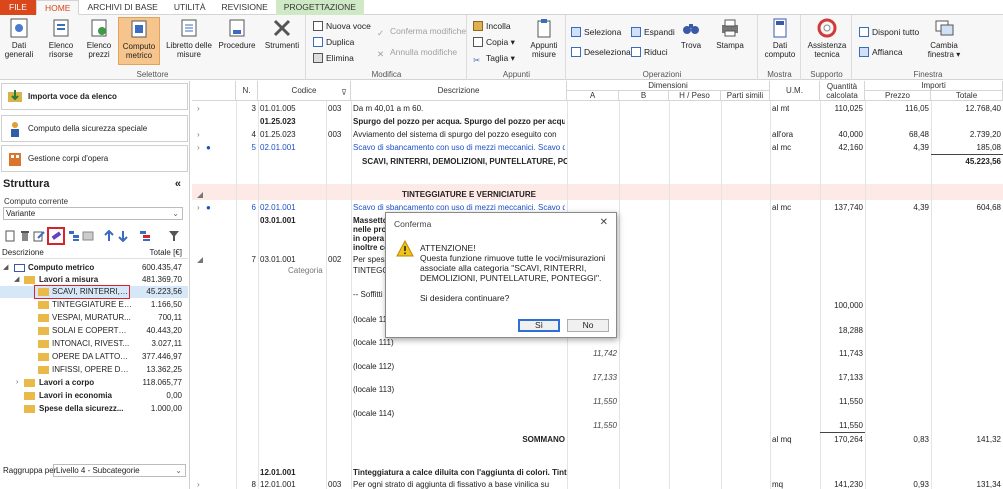 The width and height of the screenshot is (1003, 489). I want to click on tab-utilita: UTILITÀ, so click(190, 7).